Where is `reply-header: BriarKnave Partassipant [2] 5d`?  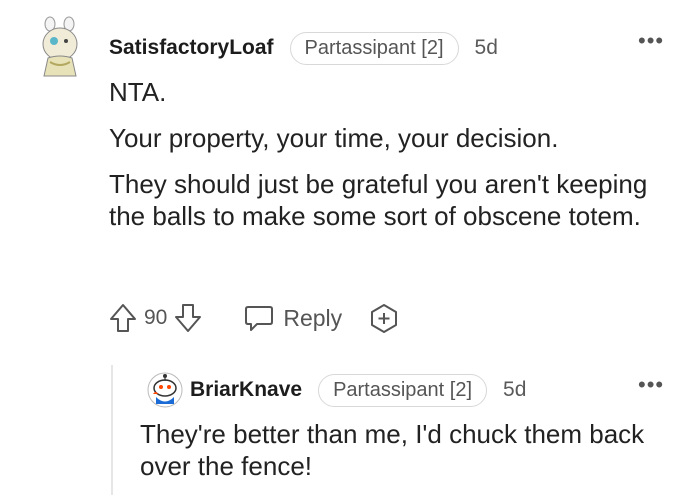 reply-header: BriarKnave Partassipant [2] 5d is located at coordinates (358, 390).